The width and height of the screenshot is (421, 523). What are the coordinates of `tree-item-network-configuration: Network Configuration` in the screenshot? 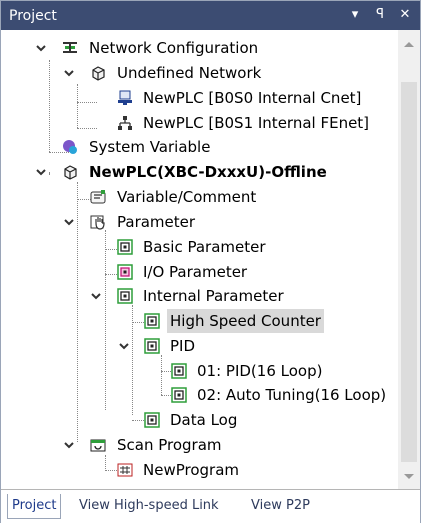 It's located at (199, 48).